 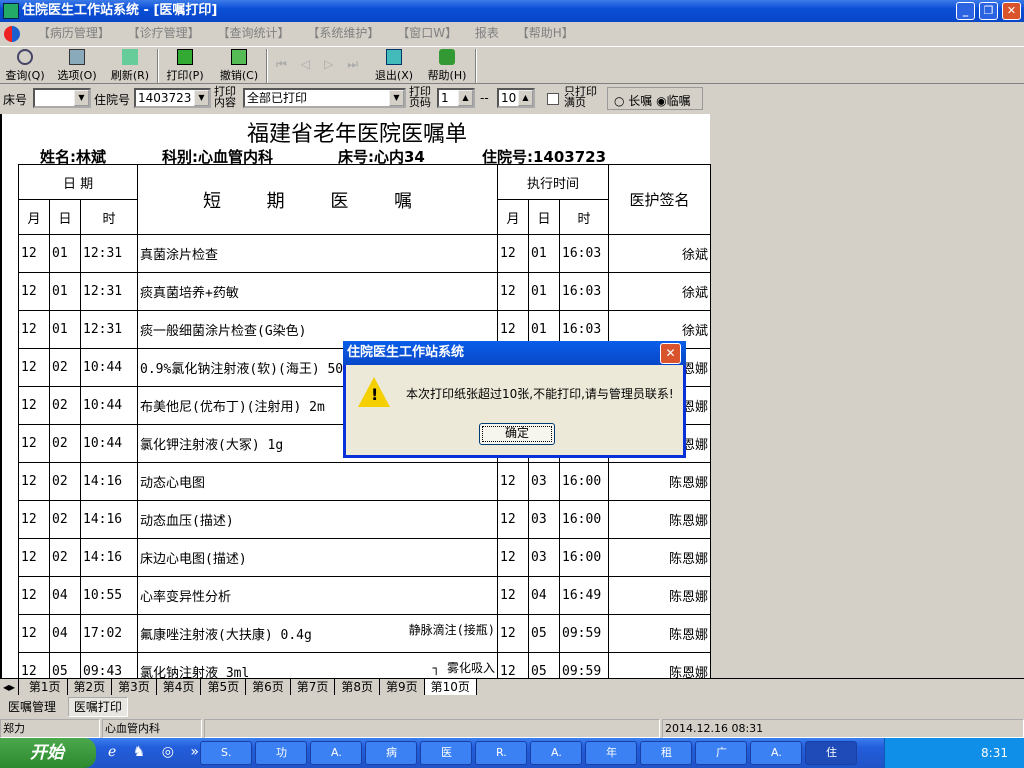 I want to click on exec-day-cell: 03, so click(x=544, y=519).